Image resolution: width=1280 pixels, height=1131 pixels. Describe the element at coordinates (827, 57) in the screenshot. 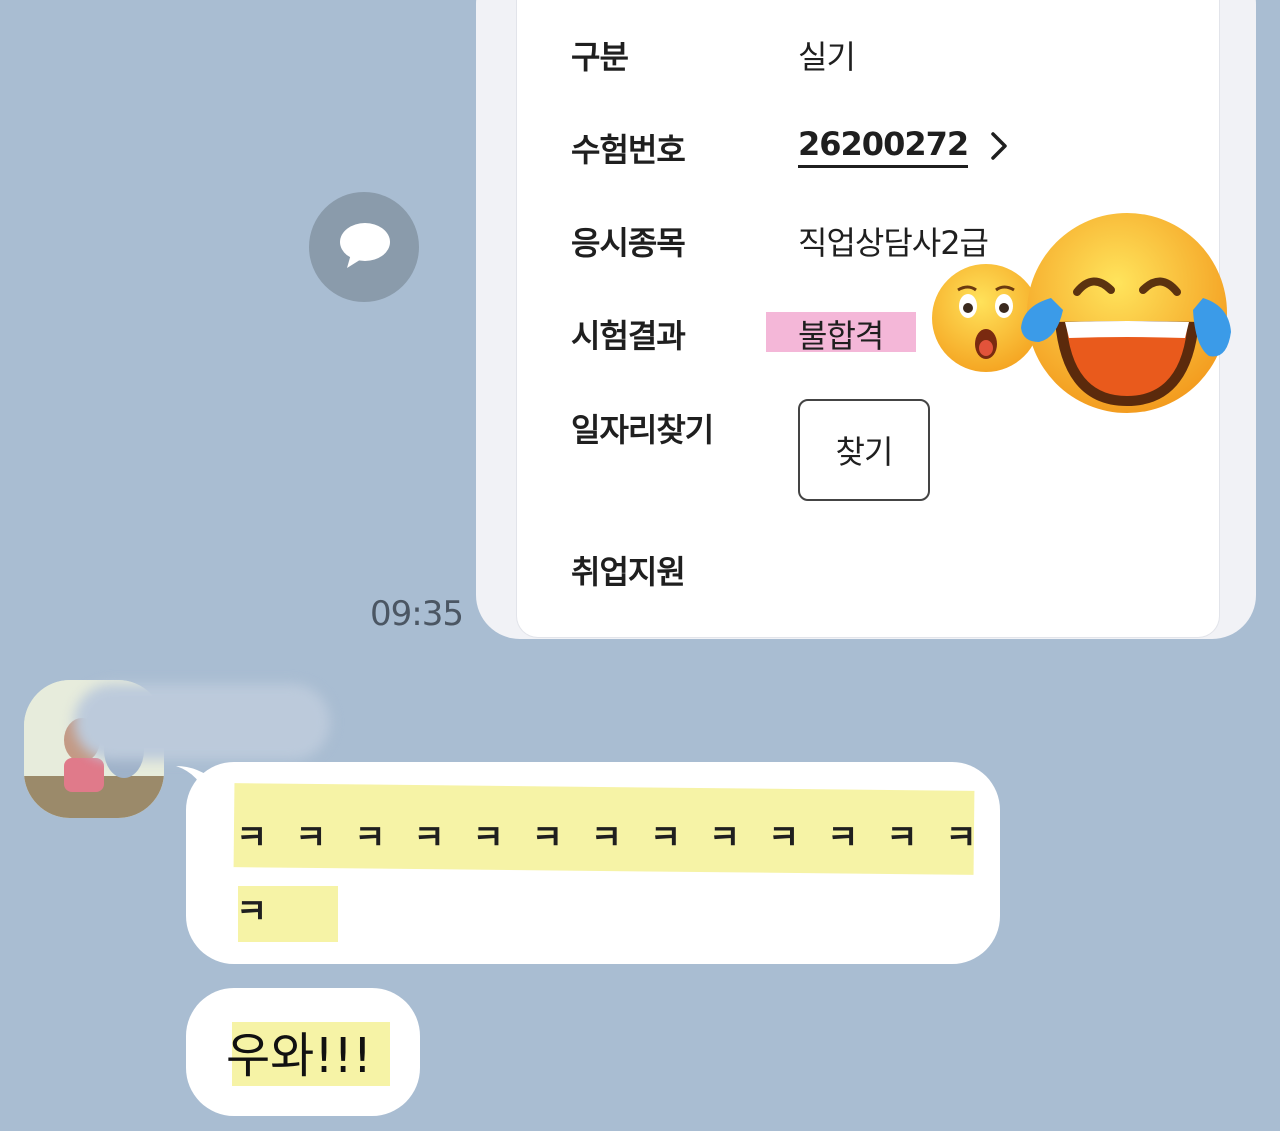

I see `value-category: 실기` at that location.